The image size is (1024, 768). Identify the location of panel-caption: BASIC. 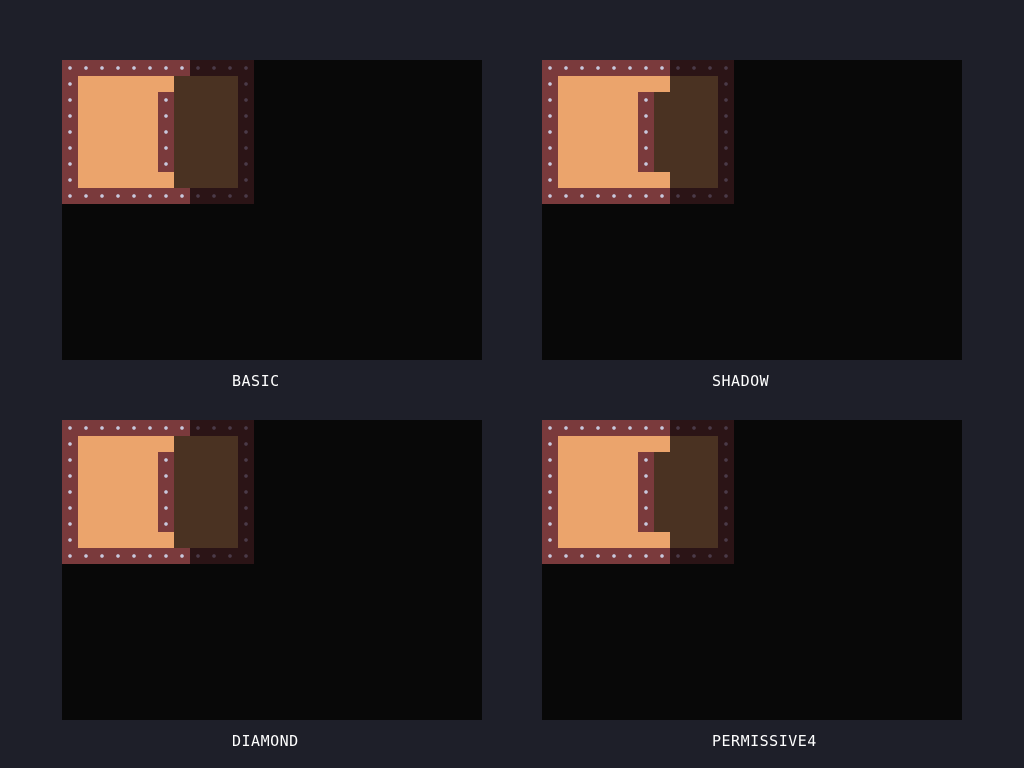
(256, 381).